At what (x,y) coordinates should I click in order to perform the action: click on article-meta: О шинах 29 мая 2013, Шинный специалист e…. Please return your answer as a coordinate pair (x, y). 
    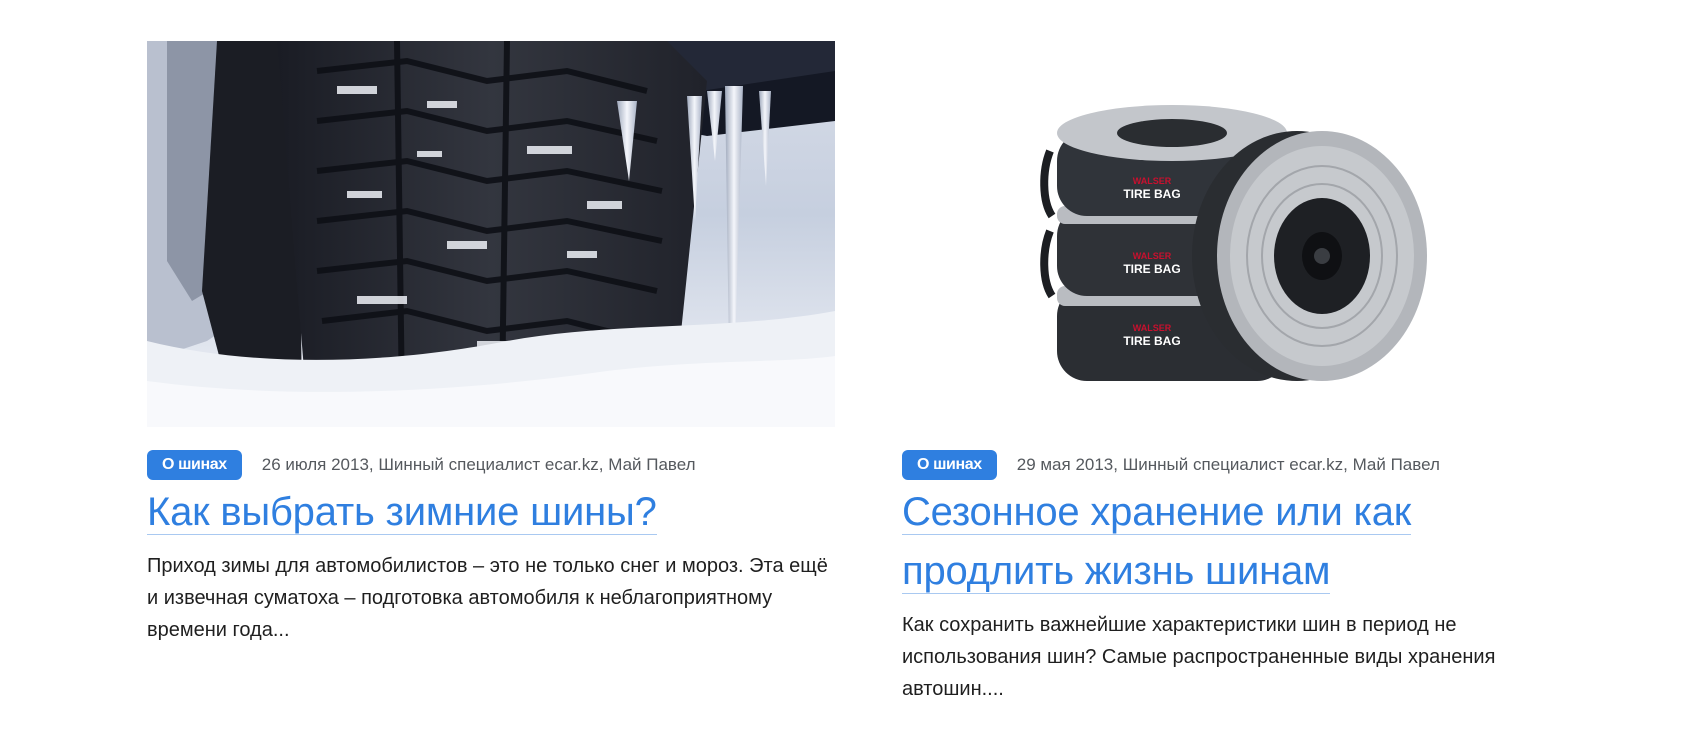
    Looking at the image, I should click on (1242, 465).